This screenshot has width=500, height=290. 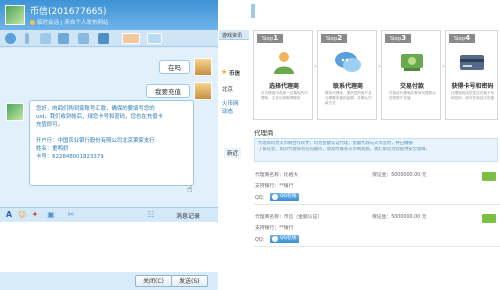 I want to click on step-badge: Step1, so click(x=270, y=38).